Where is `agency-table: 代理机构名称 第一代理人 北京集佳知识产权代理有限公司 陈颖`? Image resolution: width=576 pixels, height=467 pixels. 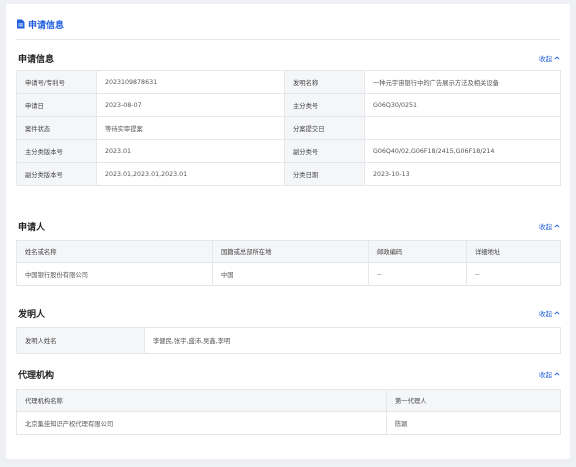 agency-table: 代理机构名称 第一代理人 北京集佳知识产权代理有限公司 陈颖 is located at coordinates (288, 412).